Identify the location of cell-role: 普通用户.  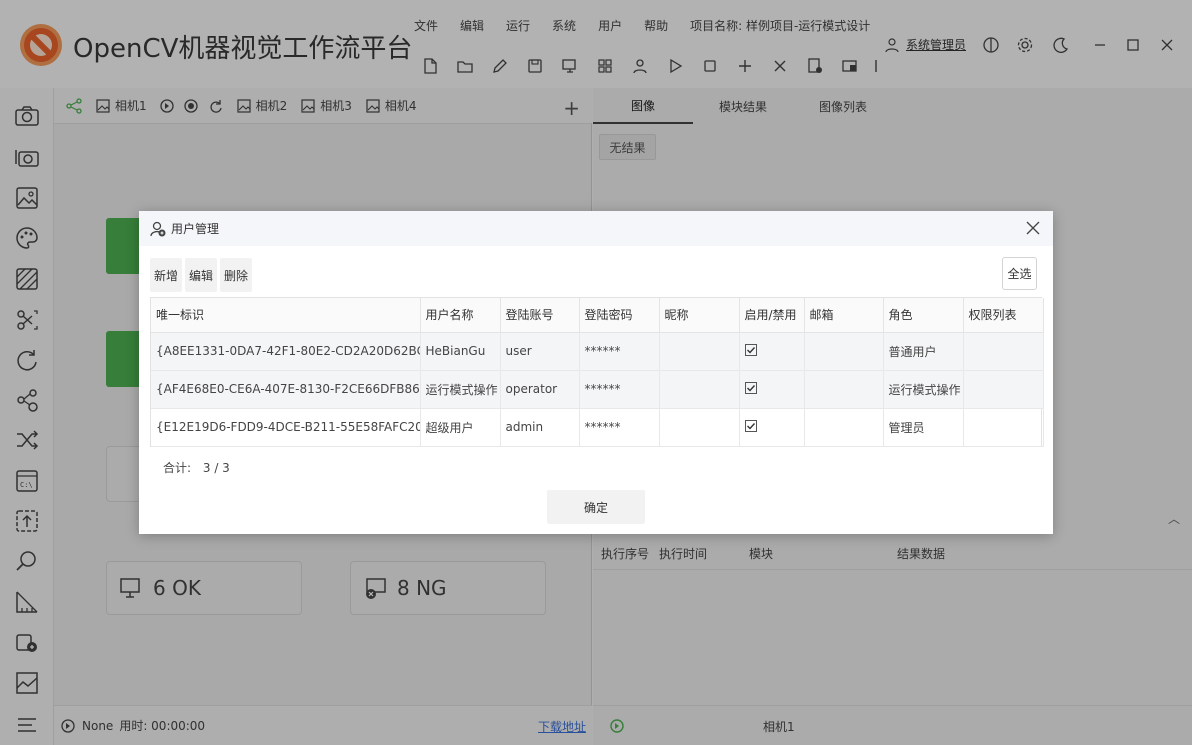
(923, 351).